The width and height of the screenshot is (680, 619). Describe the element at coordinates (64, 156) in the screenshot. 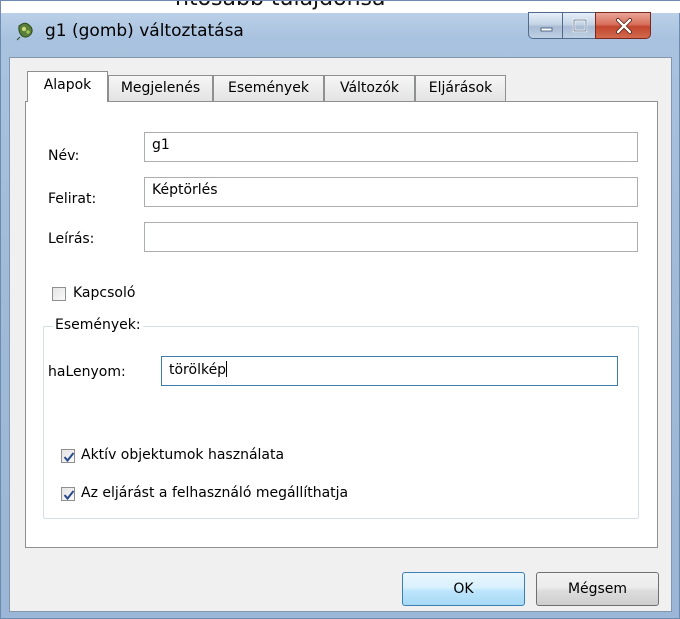

I see `name-label: Név:` at that location.